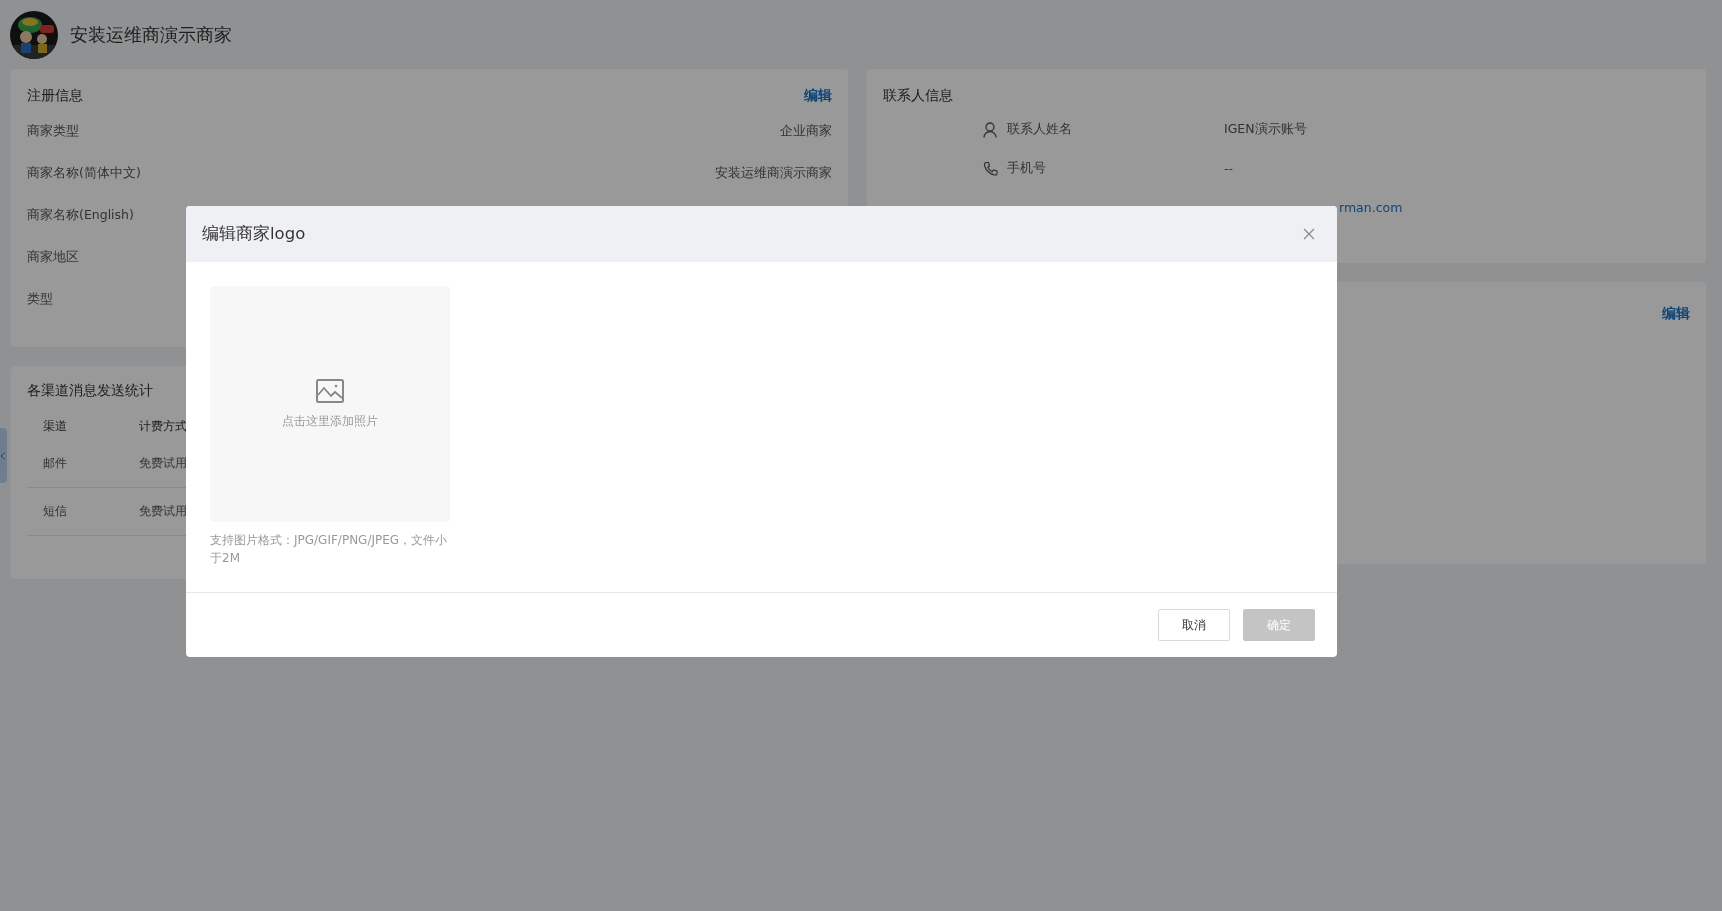 The image size is (1722, 911). I want to click on value-link: rman.com, so click(1371, 207).